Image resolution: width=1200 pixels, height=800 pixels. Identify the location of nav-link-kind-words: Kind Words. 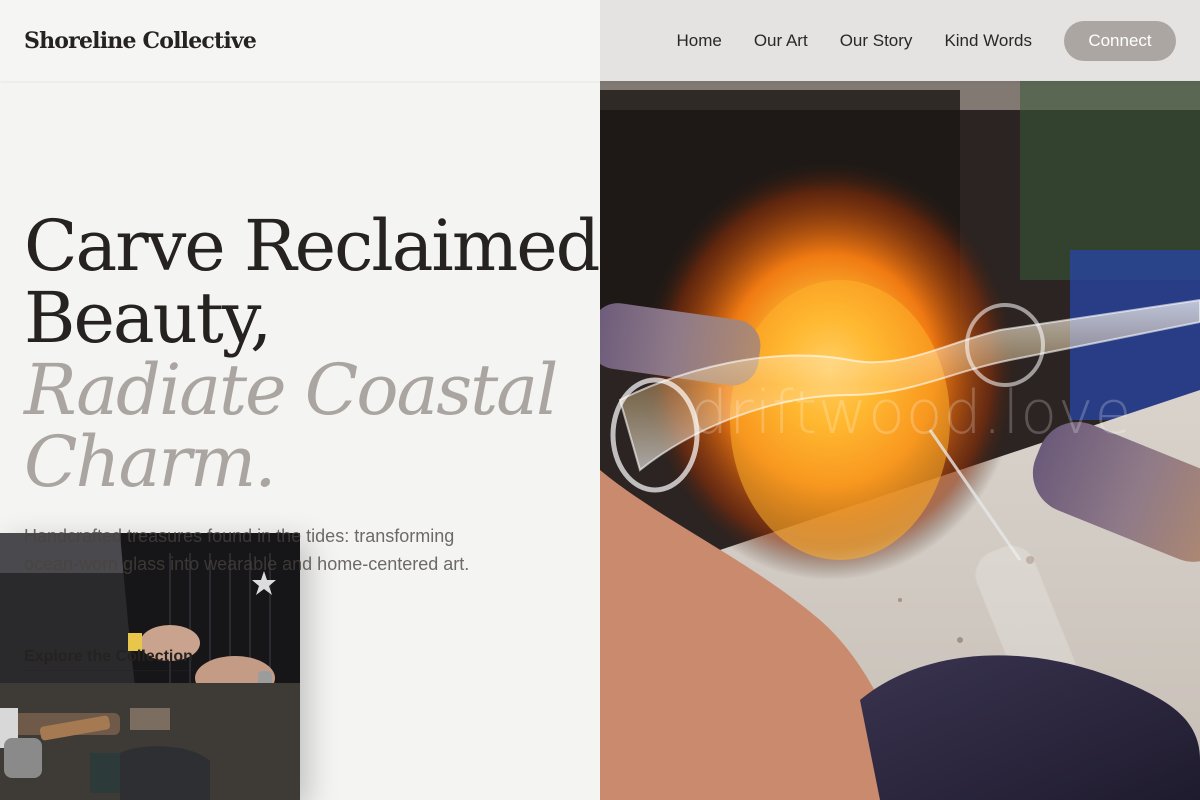
(988, 41).